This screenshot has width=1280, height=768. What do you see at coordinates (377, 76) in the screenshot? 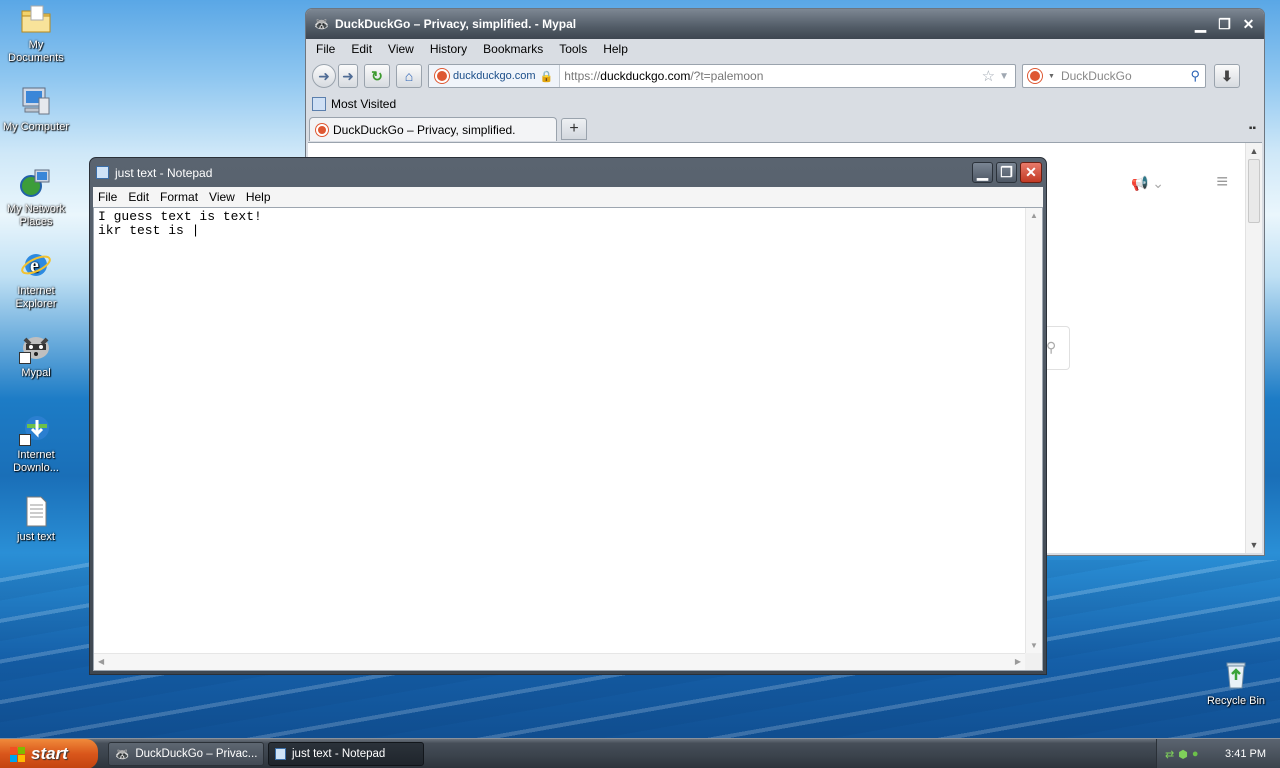
I see `reload-button: ↻` at bounding box center [377, 76].